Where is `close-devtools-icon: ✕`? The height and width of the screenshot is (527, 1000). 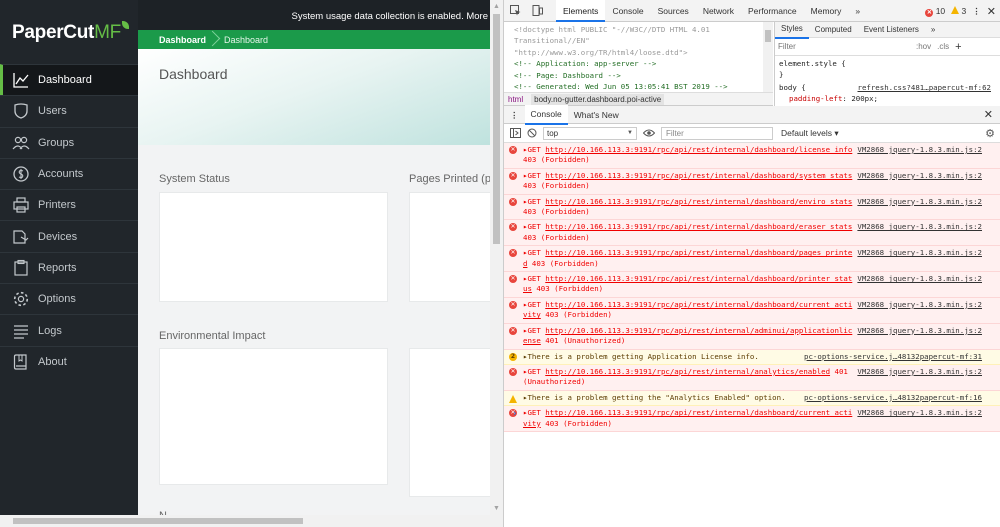
close-devtools-icon: ✕ is located at coordinates (991, 11).